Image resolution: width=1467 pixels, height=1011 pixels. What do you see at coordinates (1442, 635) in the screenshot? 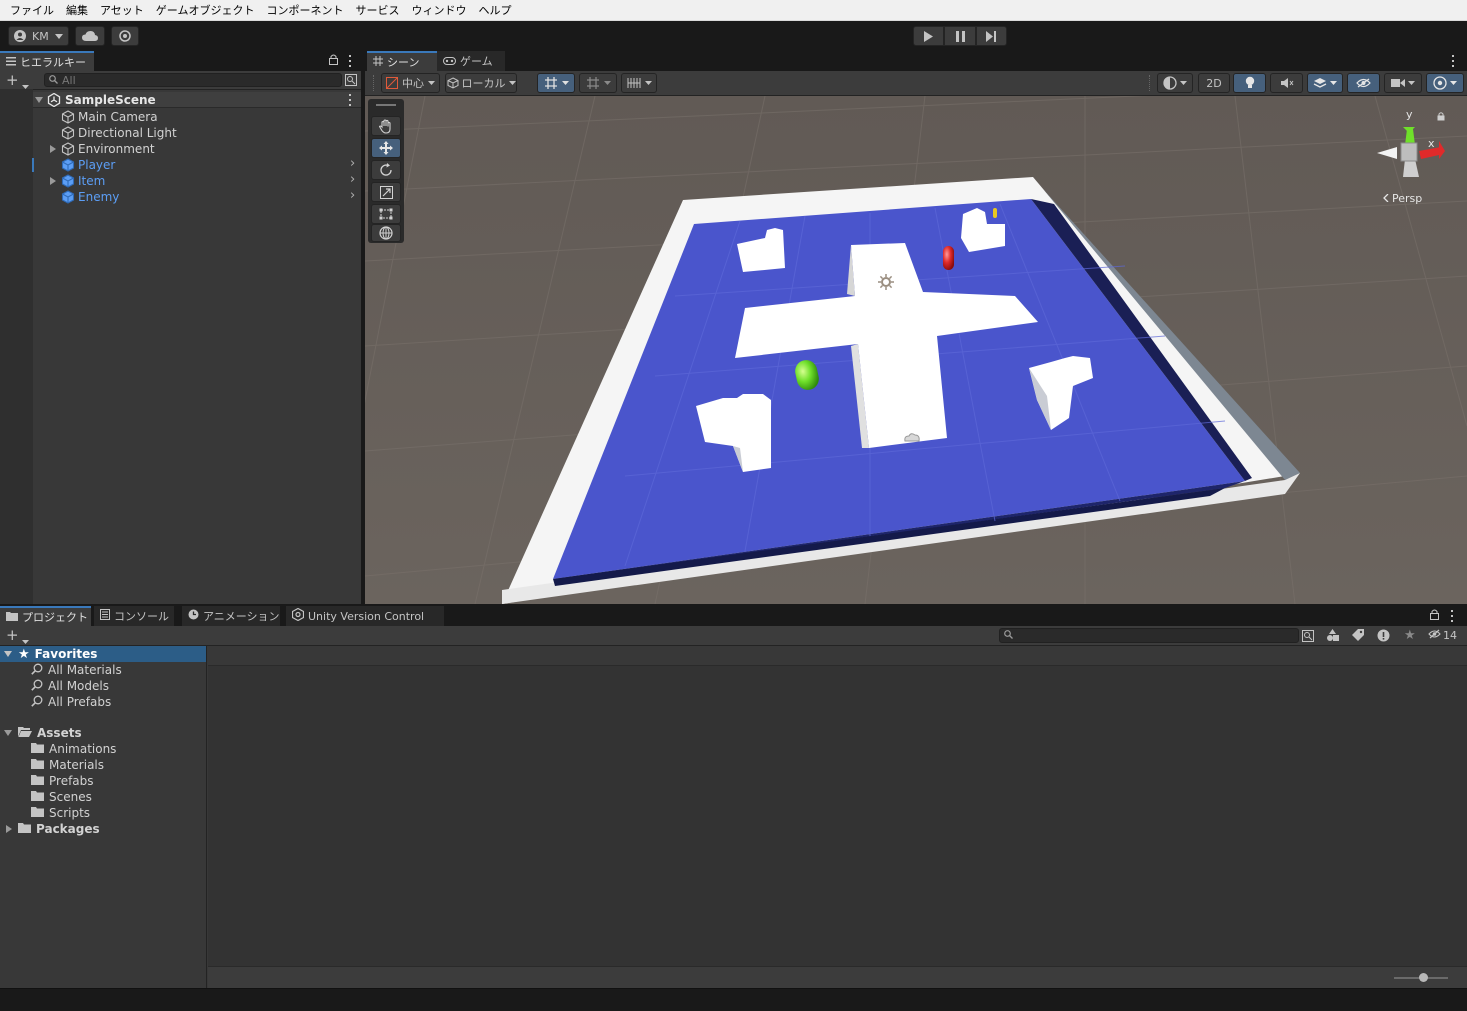
I see `hidden-packages-toggle: 14` at bounding box center [1442, 635].